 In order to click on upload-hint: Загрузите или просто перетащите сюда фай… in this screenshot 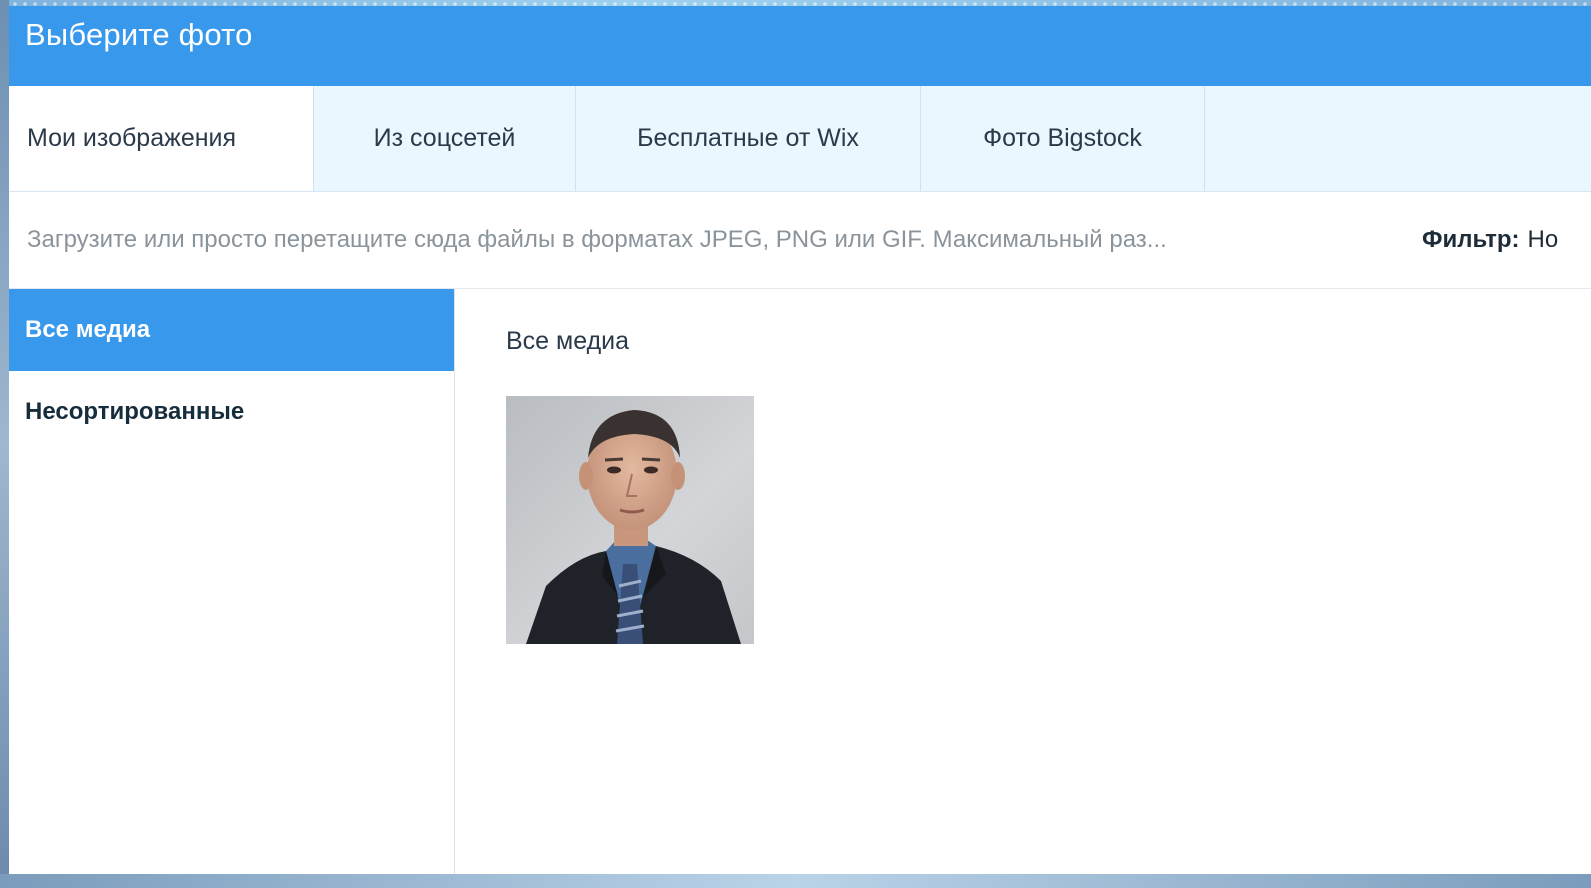, I will do `click(597, 239)`.